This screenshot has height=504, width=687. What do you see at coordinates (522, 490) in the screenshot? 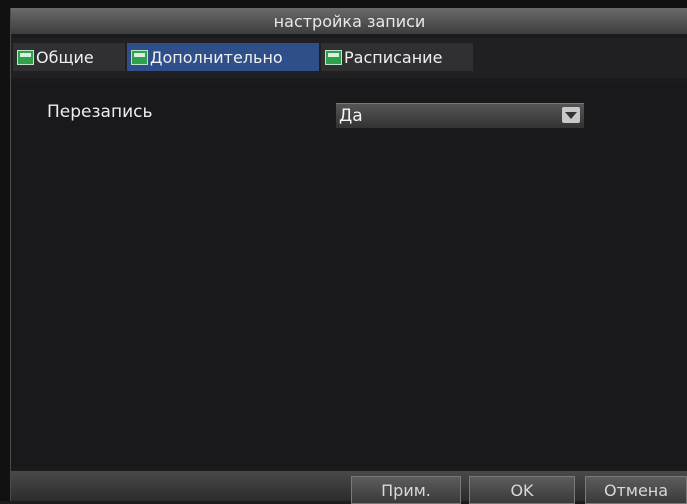
I see `ok-button: OK` at bounding box center [522, 490].